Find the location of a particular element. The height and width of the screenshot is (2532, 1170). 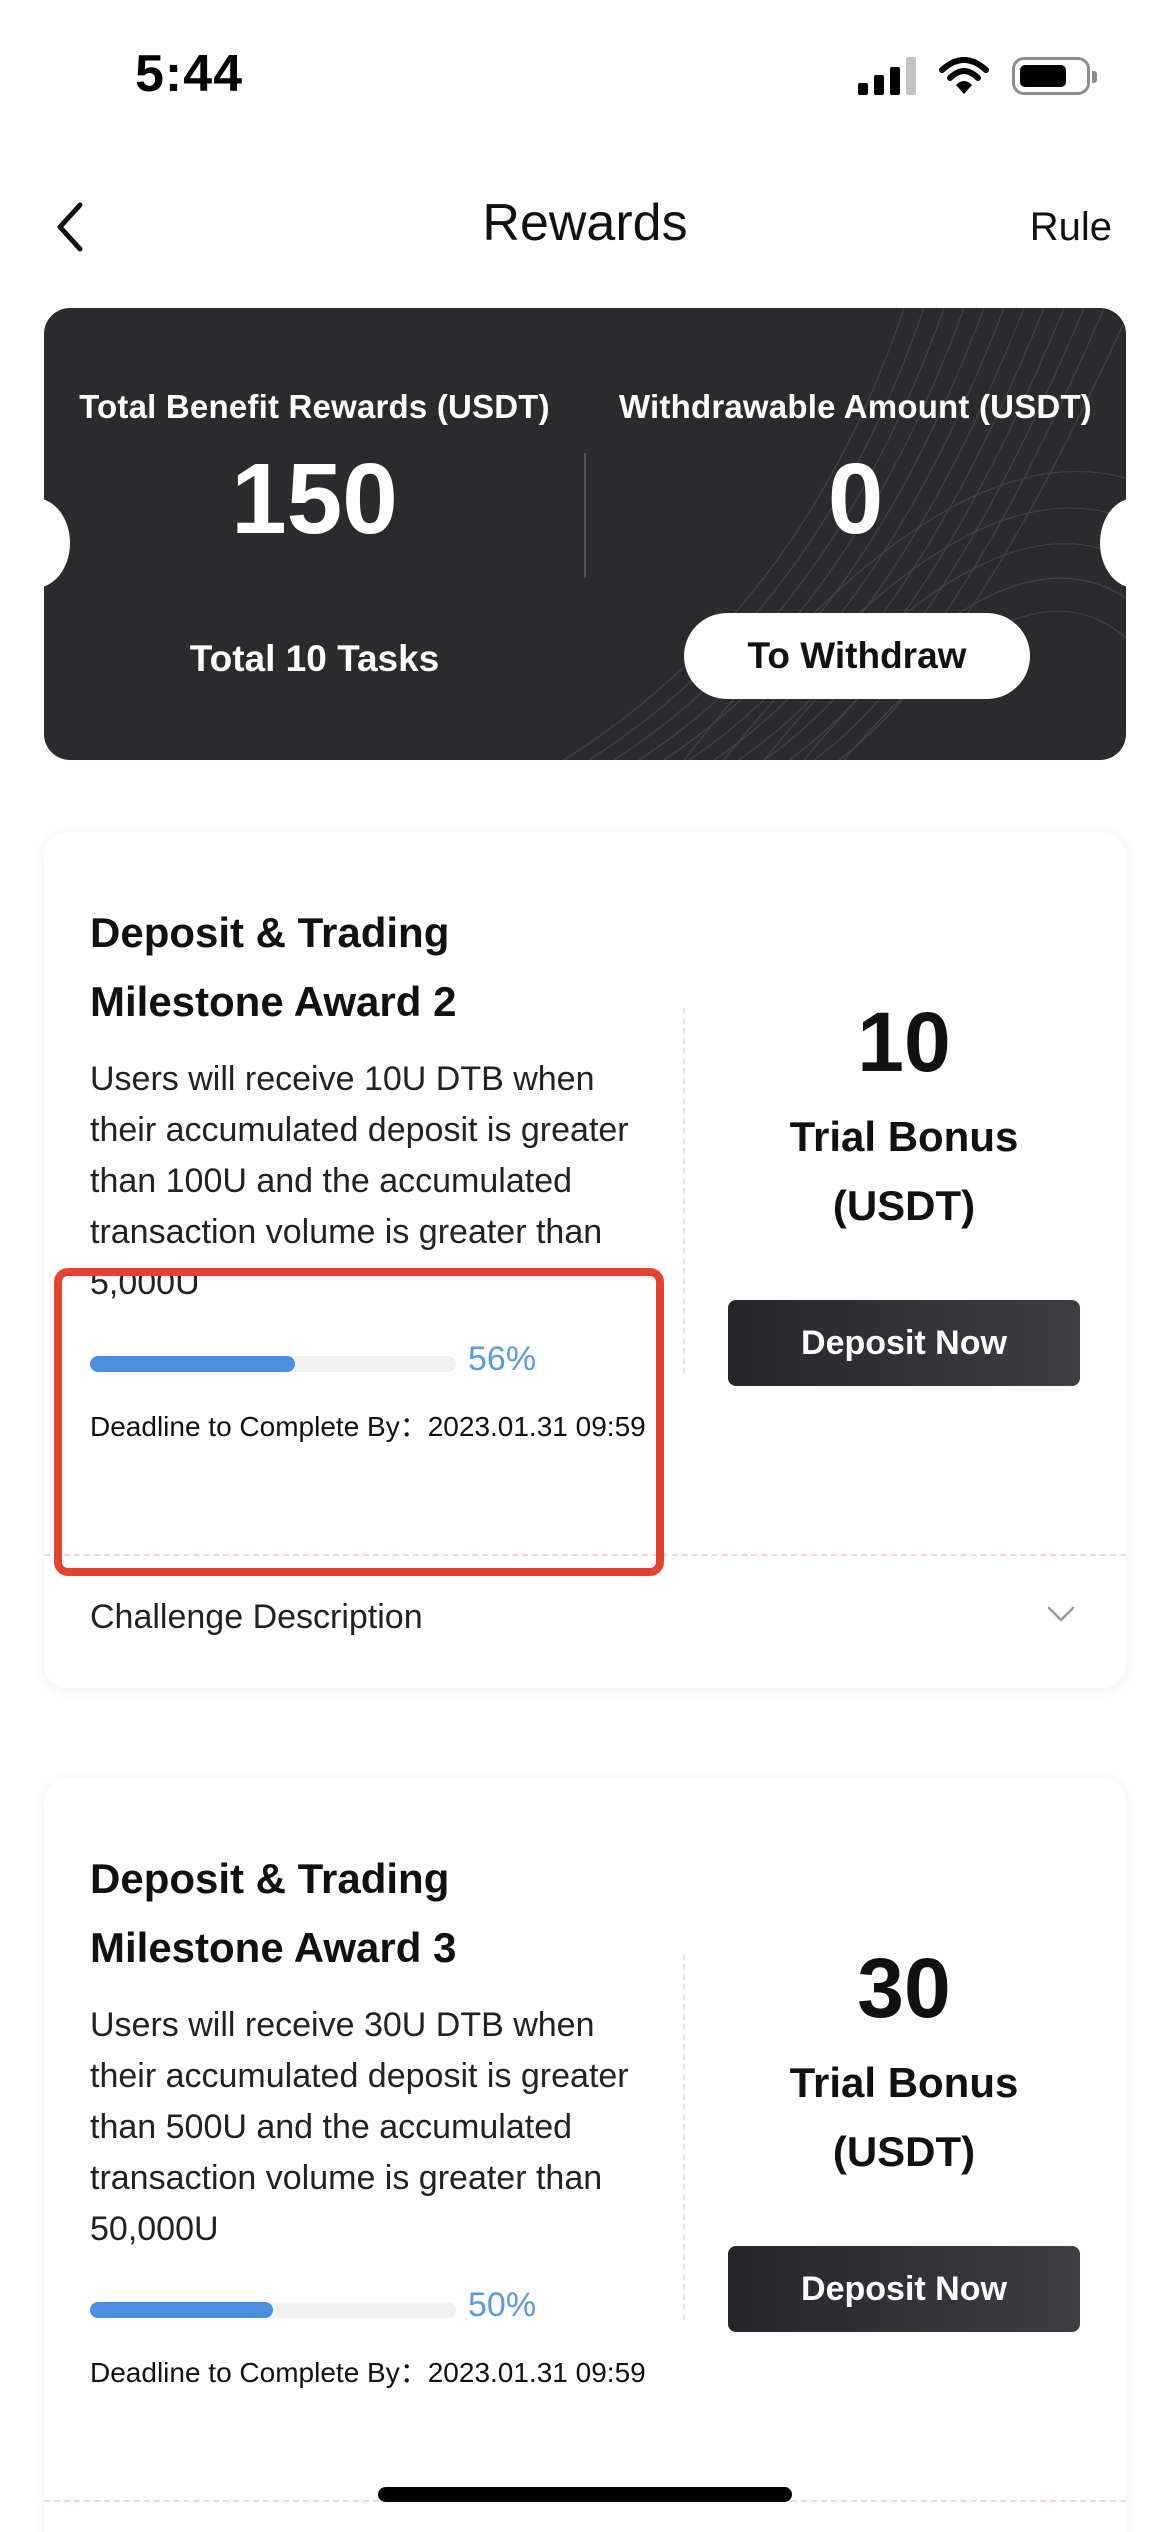

task-title: Deposit & Trading Milestone Award 3 is located at coordinates (273, 1913).